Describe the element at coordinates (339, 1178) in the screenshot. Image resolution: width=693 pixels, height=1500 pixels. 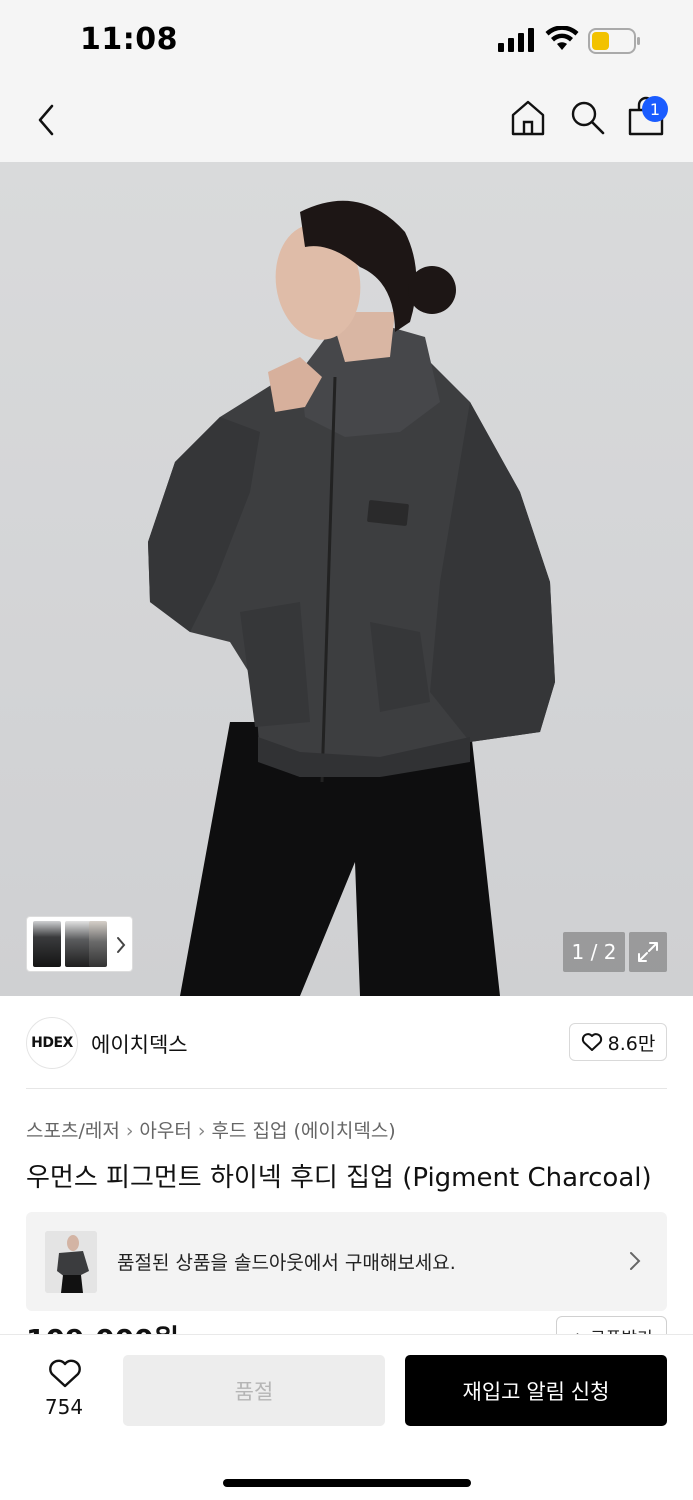
I see `product-title: 우먼스 피그먼트 하이넥 후디 집업 (Pigment Charcoal)` at that location.